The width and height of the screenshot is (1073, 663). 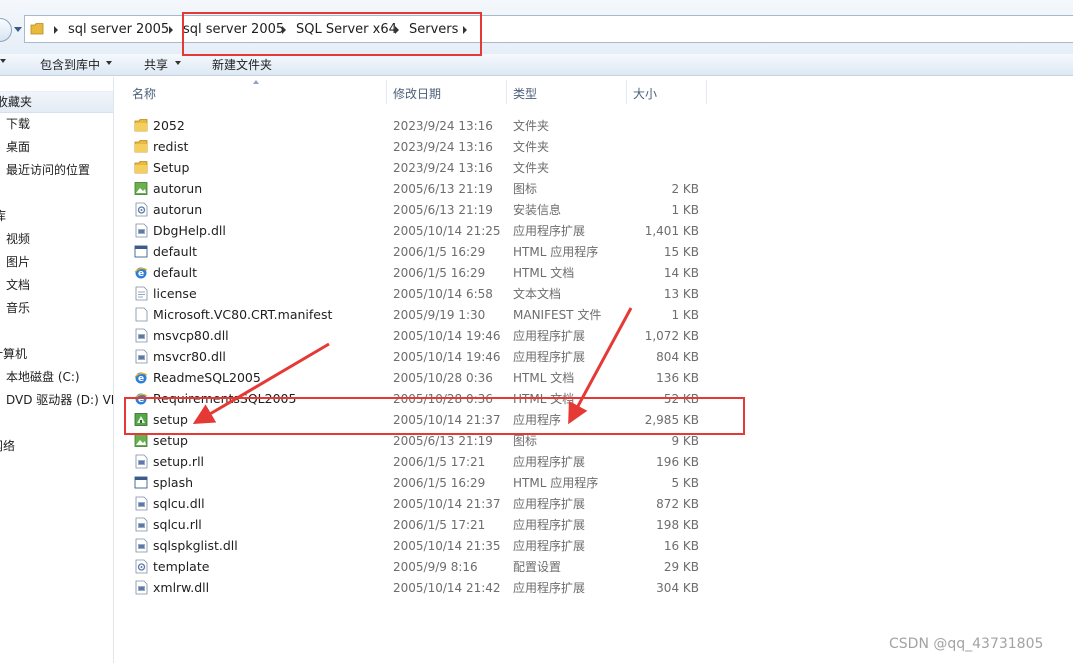 What do you see at coordinates (420, 566) in the screenshot?
I see `file-row: template 2005/9/9 8:16 配置设置 29 KB` at bounding box center [420, 566].